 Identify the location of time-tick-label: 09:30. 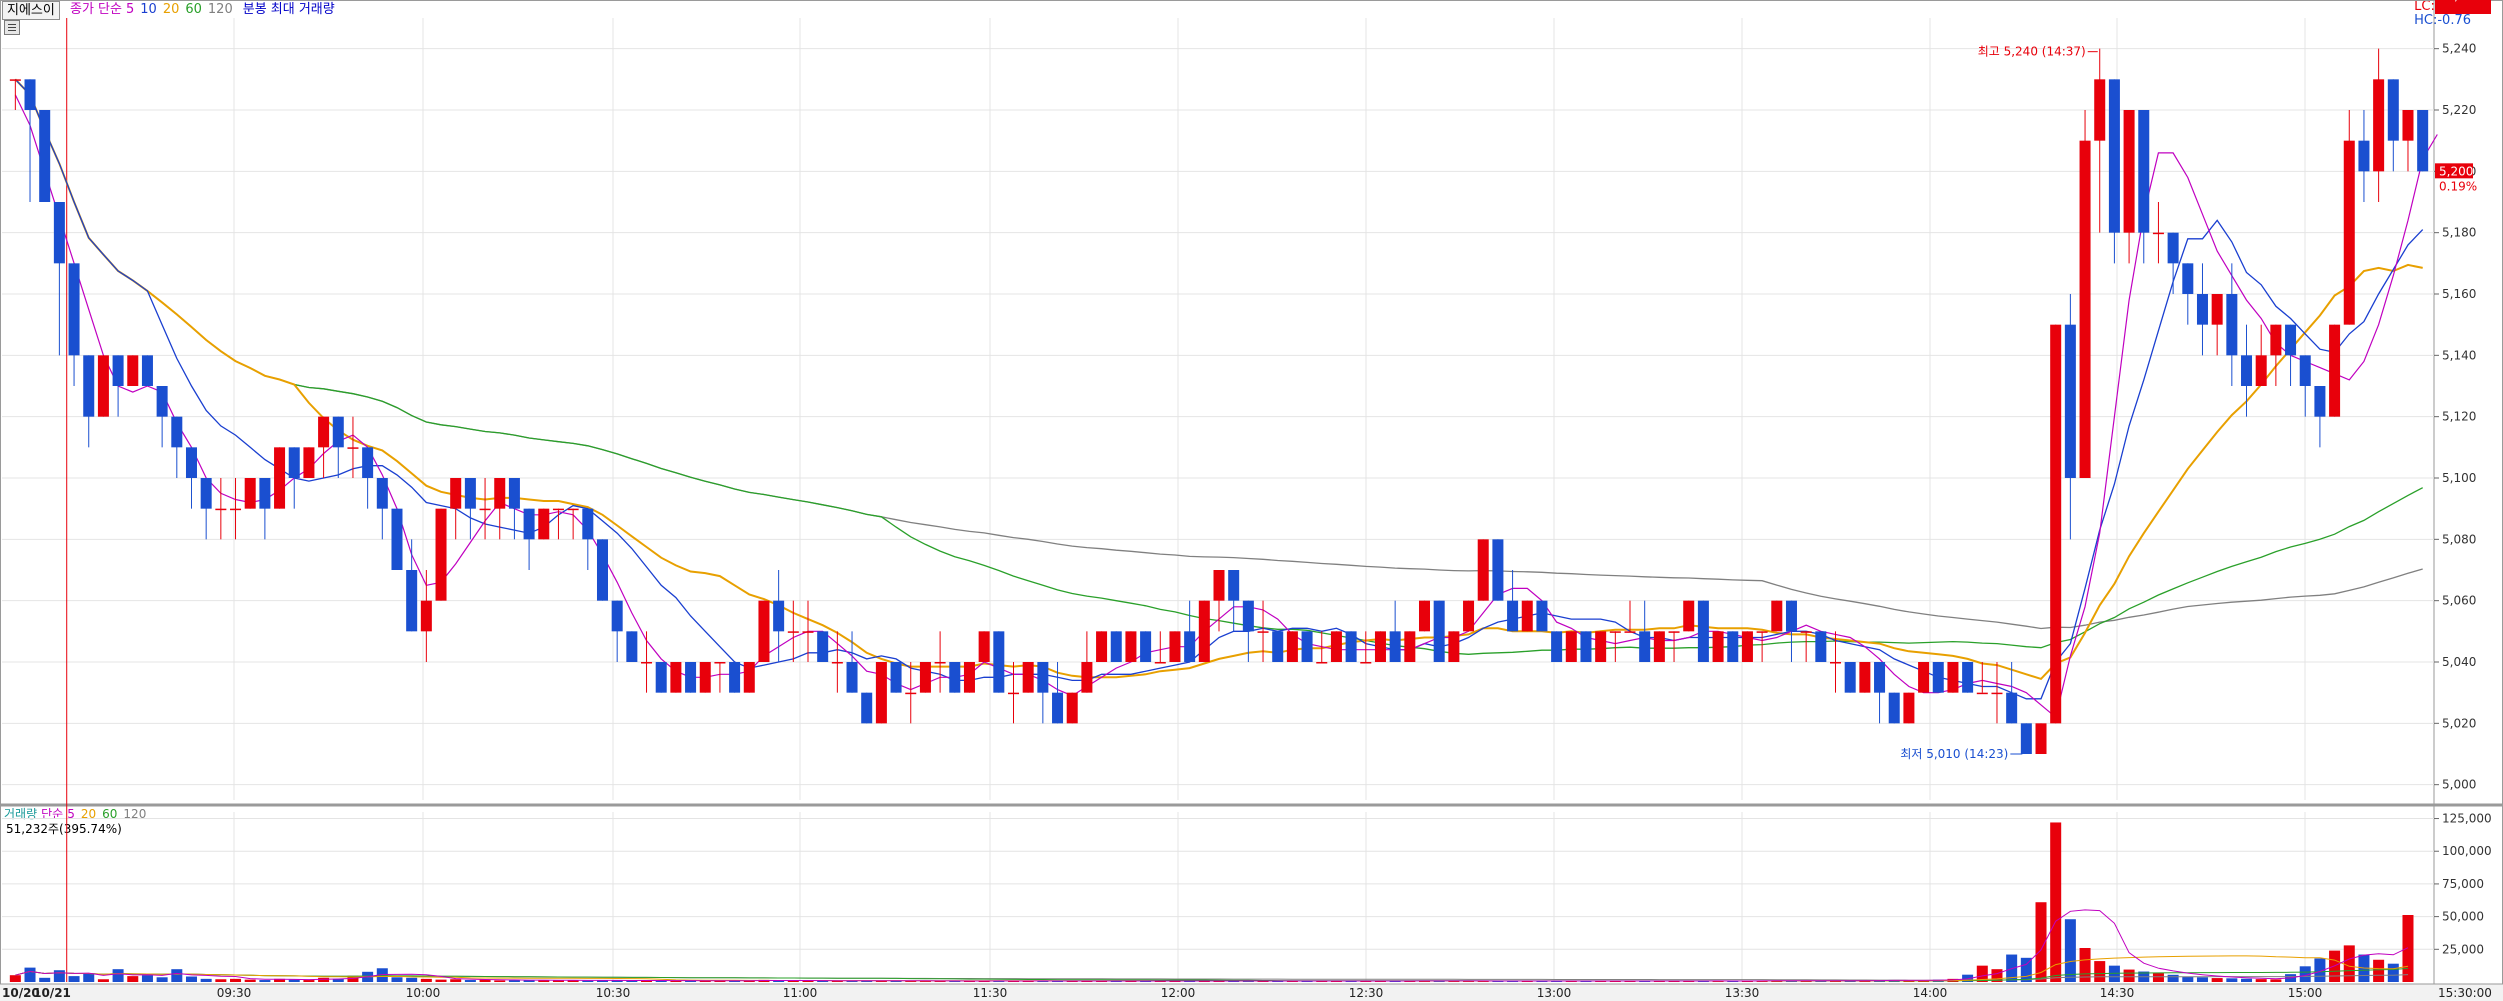
(234, 993).